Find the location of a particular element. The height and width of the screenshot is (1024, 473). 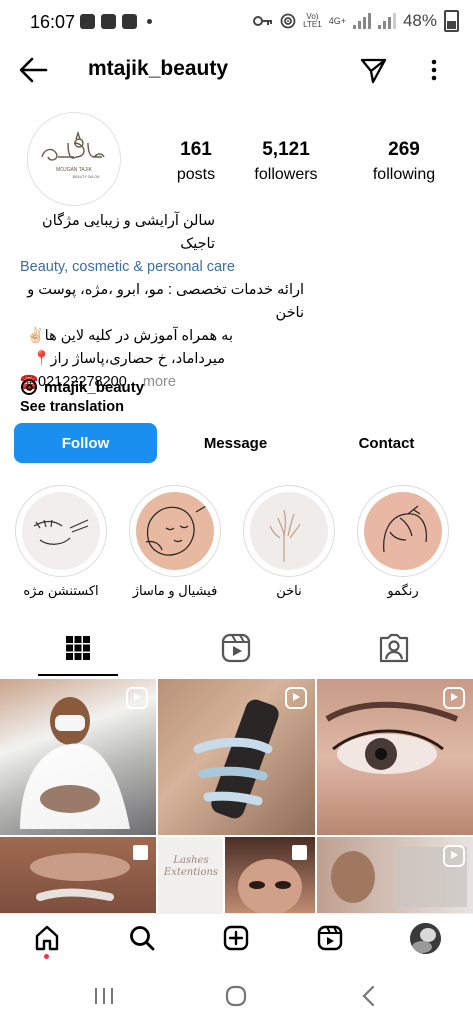

highlight-item: رنگمو is located at coordinates (403, 542).